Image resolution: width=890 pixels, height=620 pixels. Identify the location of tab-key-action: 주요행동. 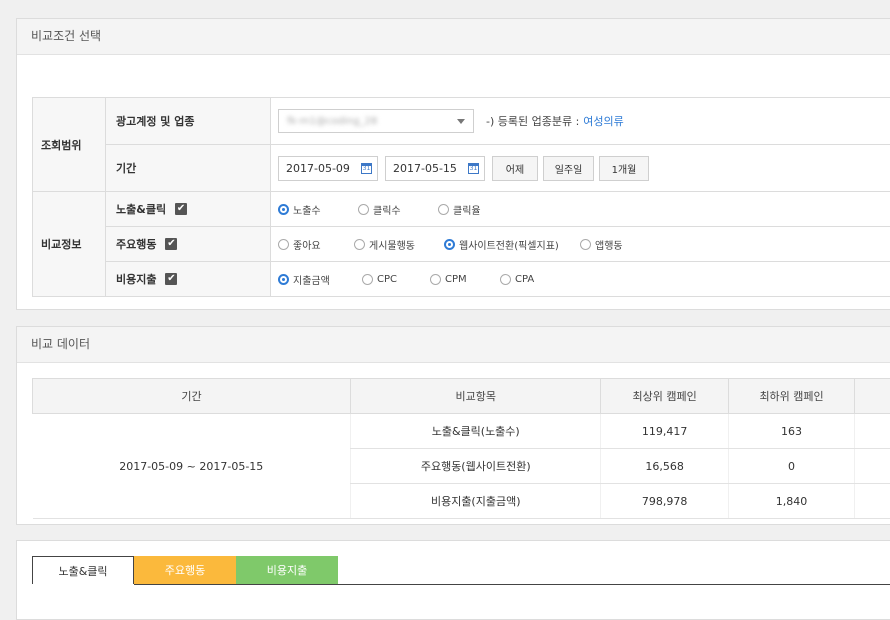
(185, 570).